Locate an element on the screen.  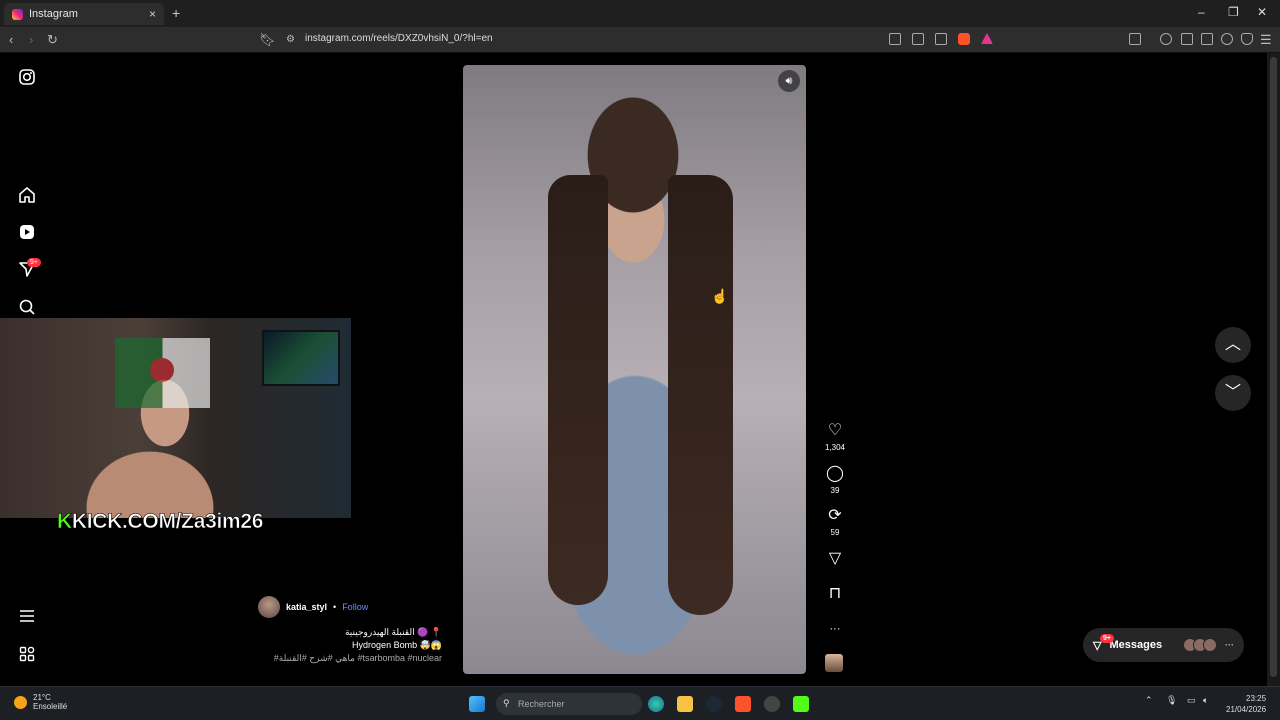
steam-icon is located at coordinates (714, 704).